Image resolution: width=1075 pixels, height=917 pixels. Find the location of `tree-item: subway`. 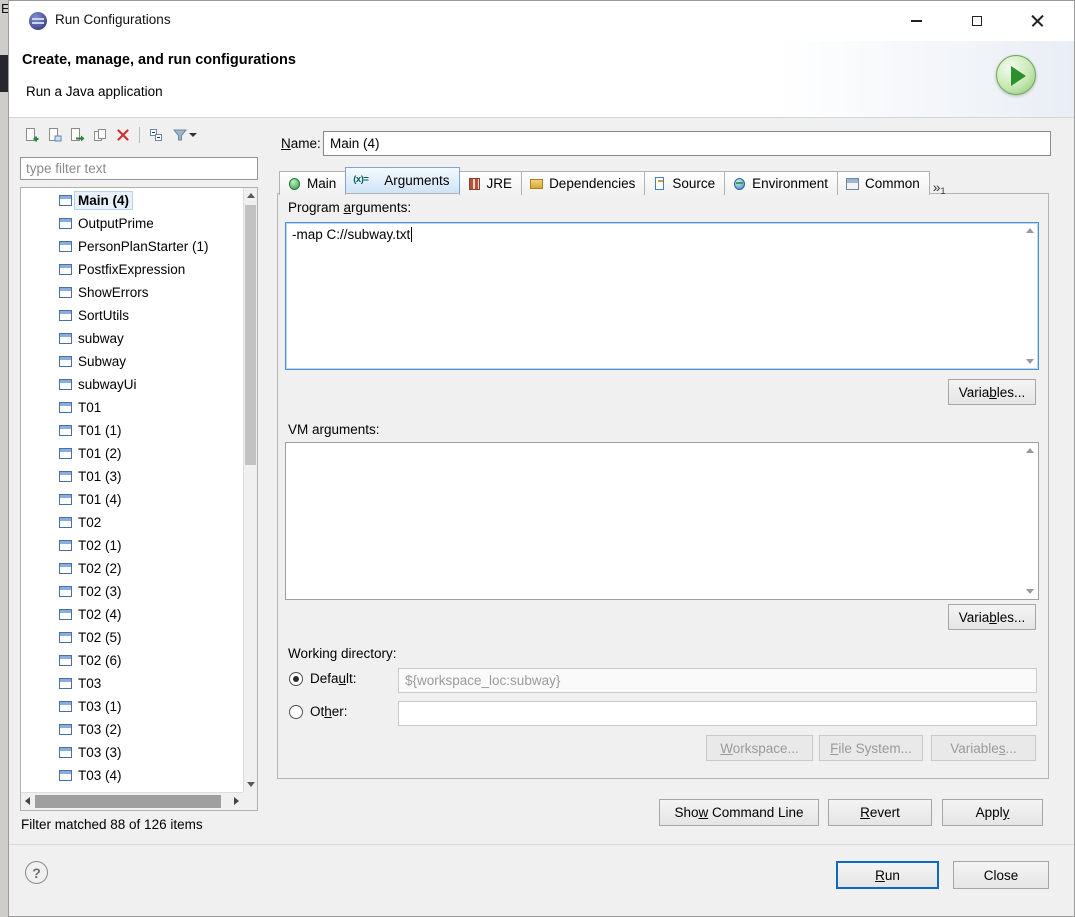

tree-item: subway is located at coordinates (132, 338).